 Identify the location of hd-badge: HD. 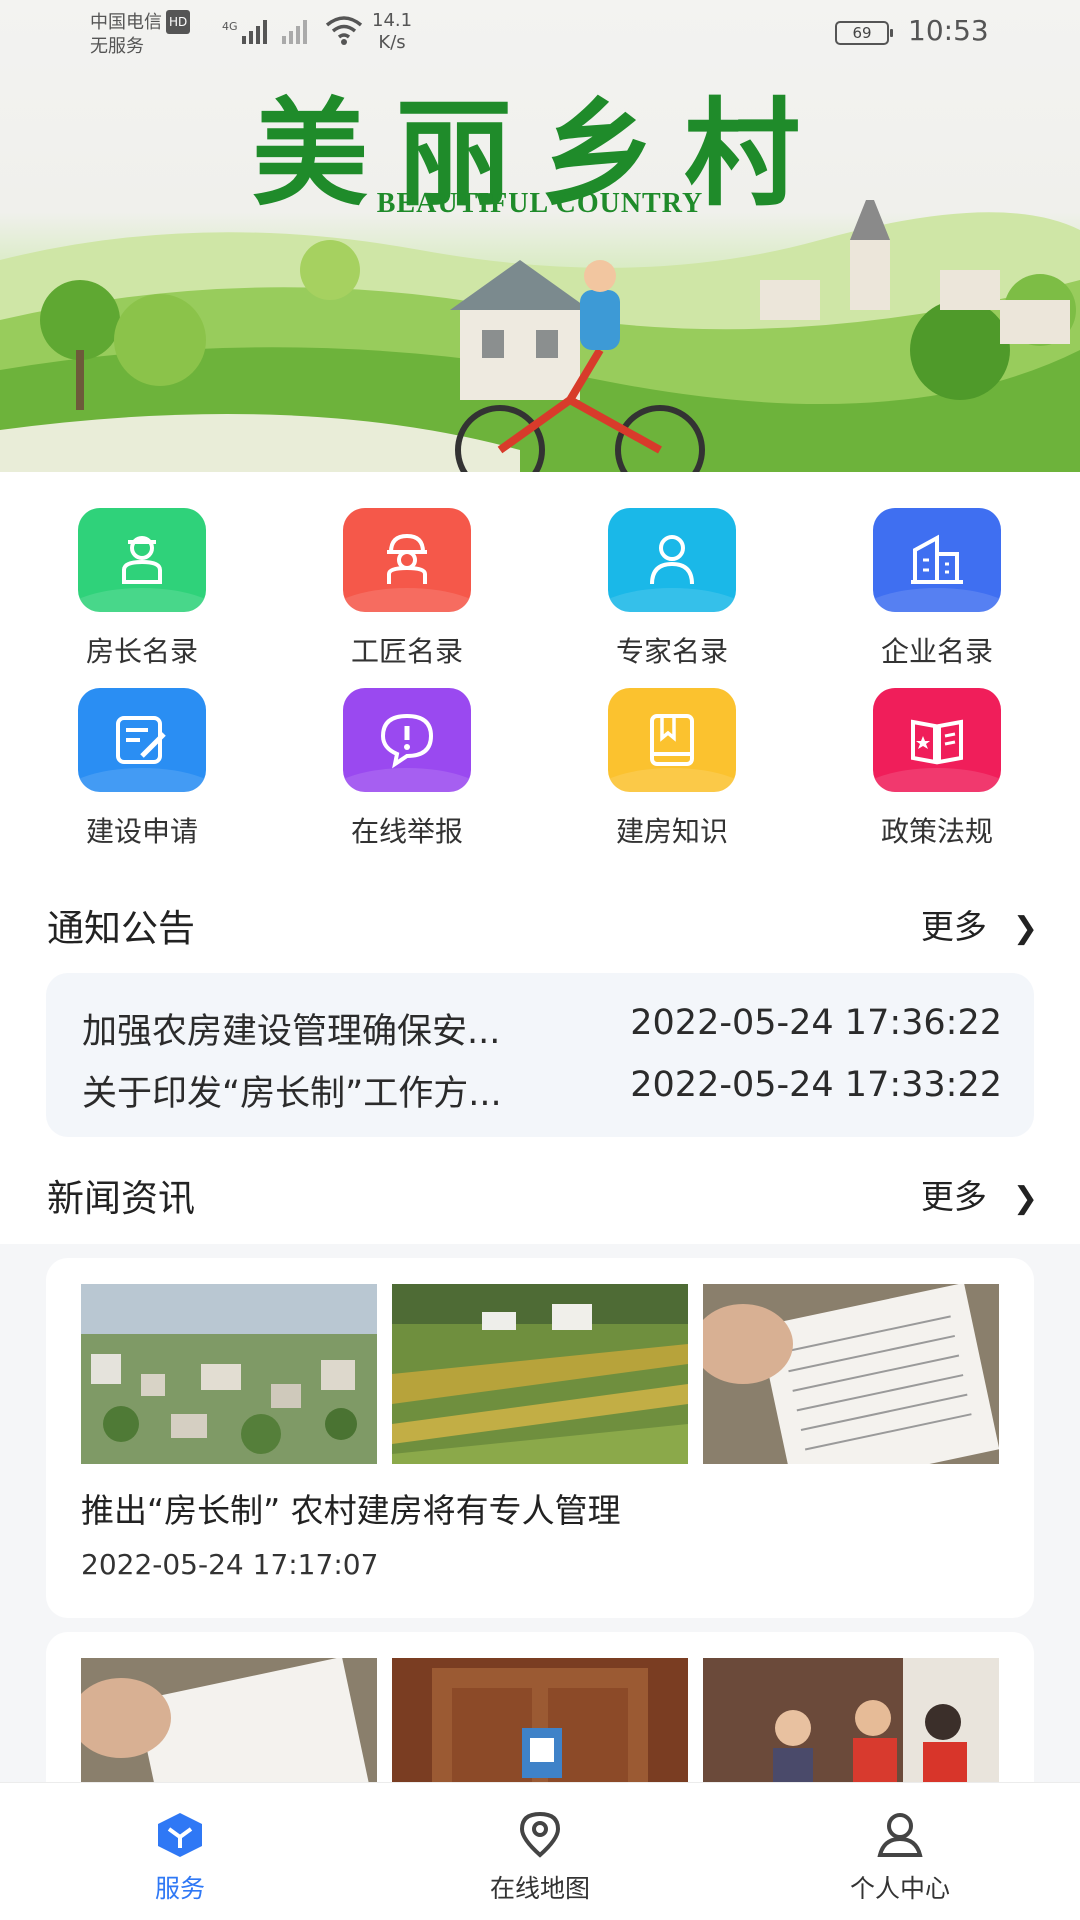
(178, 22).